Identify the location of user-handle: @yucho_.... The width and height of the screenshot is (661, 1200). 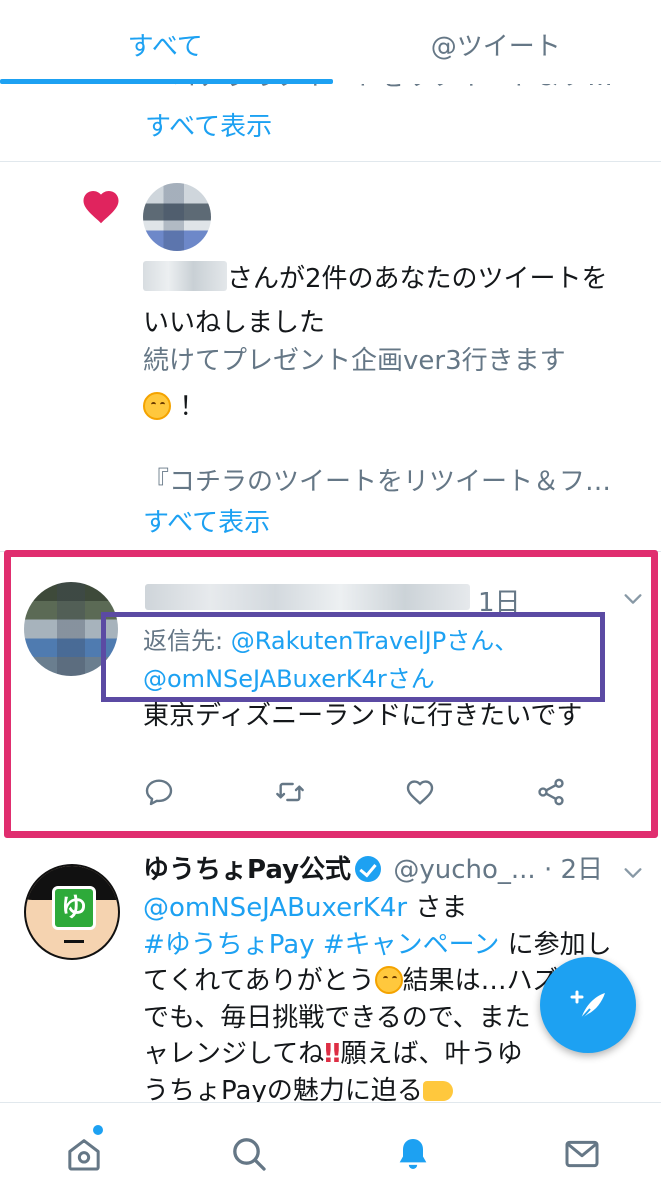
(464, 870).